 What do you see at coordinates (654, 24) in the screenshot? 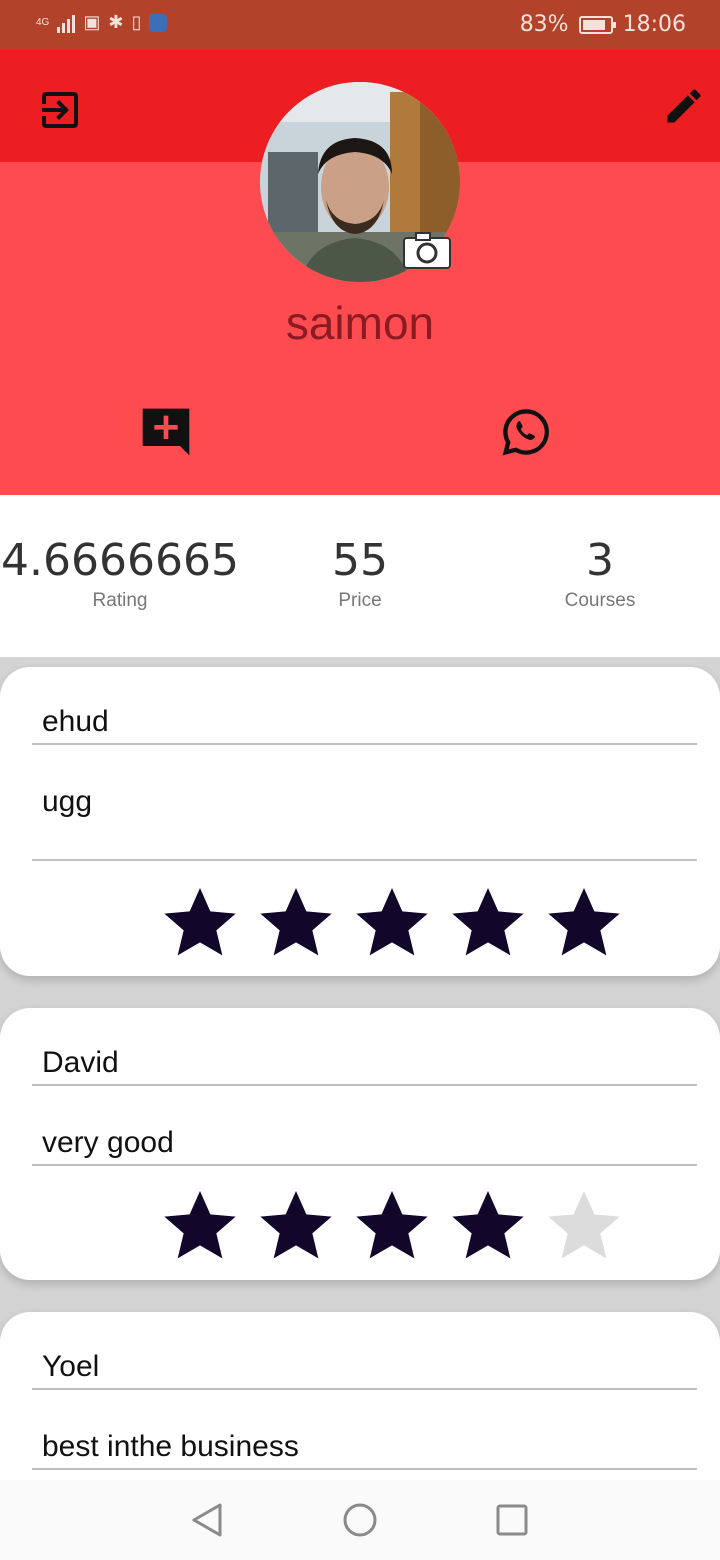
I see `clock: 18:06` at bounding box center [654, 24].